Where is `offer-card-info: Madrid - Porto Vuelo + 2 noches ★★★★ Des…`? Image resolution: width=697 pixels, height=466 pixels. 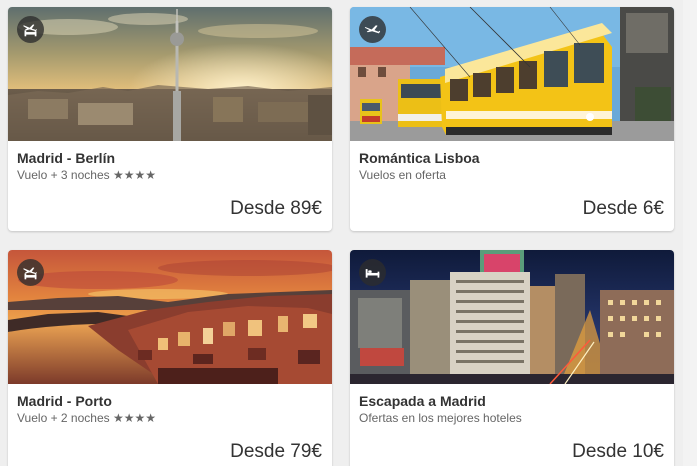
offer-card-info: Madrid - Porto Vuelo + 2 noches ★★★★ Des… is located at coordinates (170, 425).